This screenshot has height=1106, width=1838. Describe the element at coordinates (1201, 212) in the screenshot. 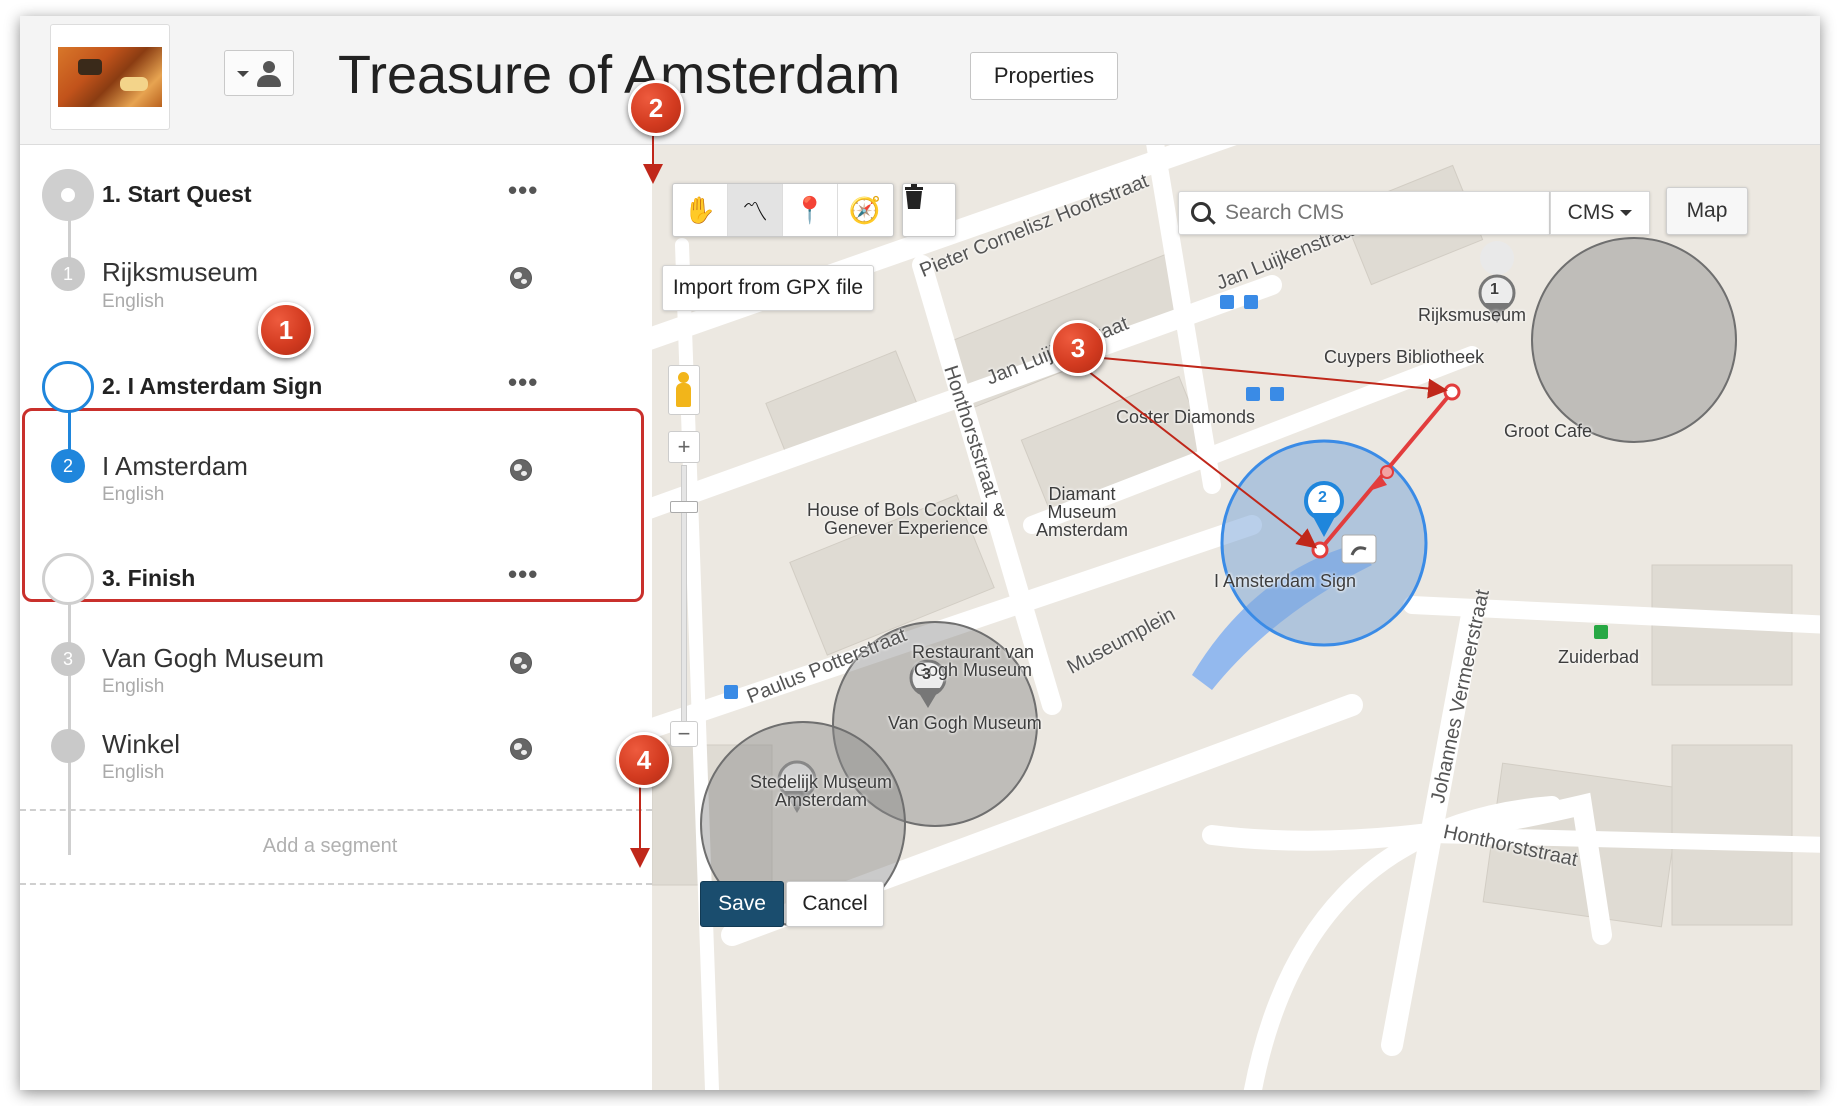

I see `search-icon` at that location.